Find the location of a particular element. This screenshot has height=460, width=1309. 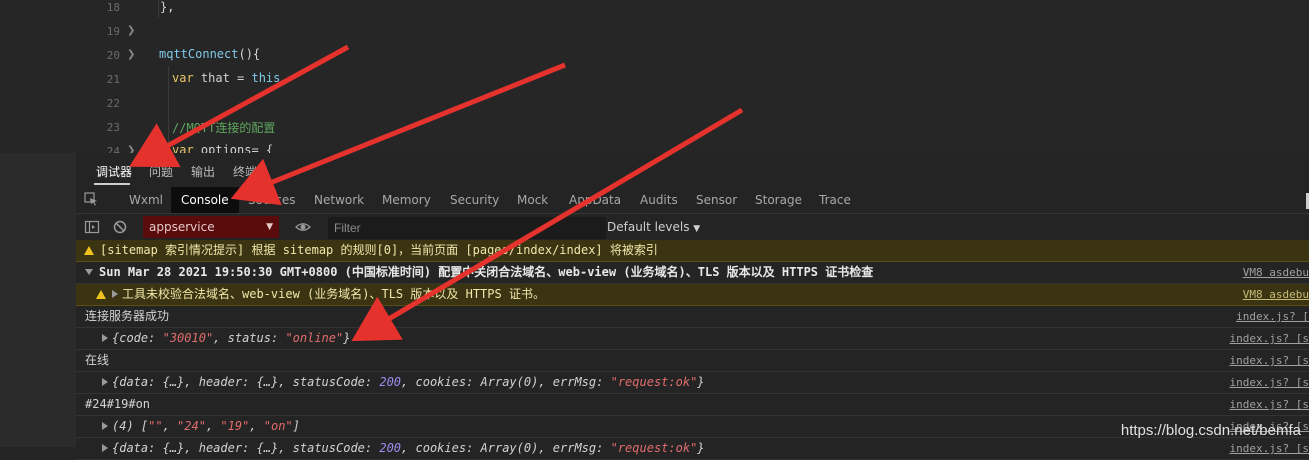

expand-down-icon is located at coordinates (89, 272).